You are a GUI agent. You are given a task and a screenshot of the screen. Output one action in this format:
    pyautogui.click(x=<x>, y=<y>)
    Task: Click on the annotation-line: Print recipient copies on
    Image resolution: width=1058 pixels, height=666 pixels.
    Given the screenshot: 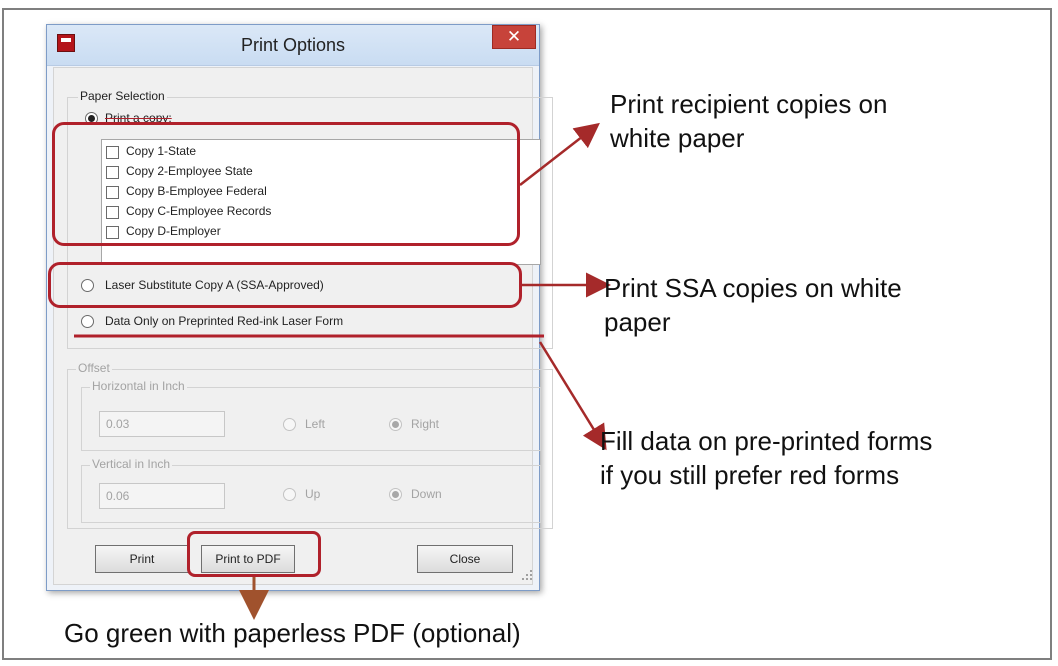 What is the action you would take?
    pyautogui.click(x=749, y=104)
    